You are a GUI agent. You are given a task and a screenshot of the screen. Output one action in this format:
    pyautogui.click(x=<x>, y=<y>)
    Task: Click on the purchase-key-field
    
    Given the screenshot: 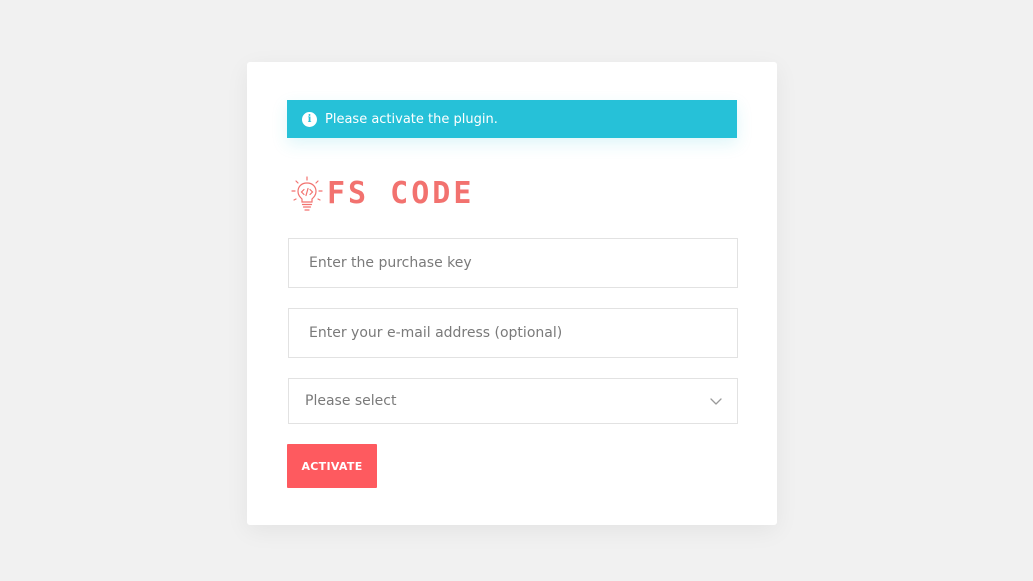 What is the action you would take?
    pyautogui.click(x=513, y=263)
    